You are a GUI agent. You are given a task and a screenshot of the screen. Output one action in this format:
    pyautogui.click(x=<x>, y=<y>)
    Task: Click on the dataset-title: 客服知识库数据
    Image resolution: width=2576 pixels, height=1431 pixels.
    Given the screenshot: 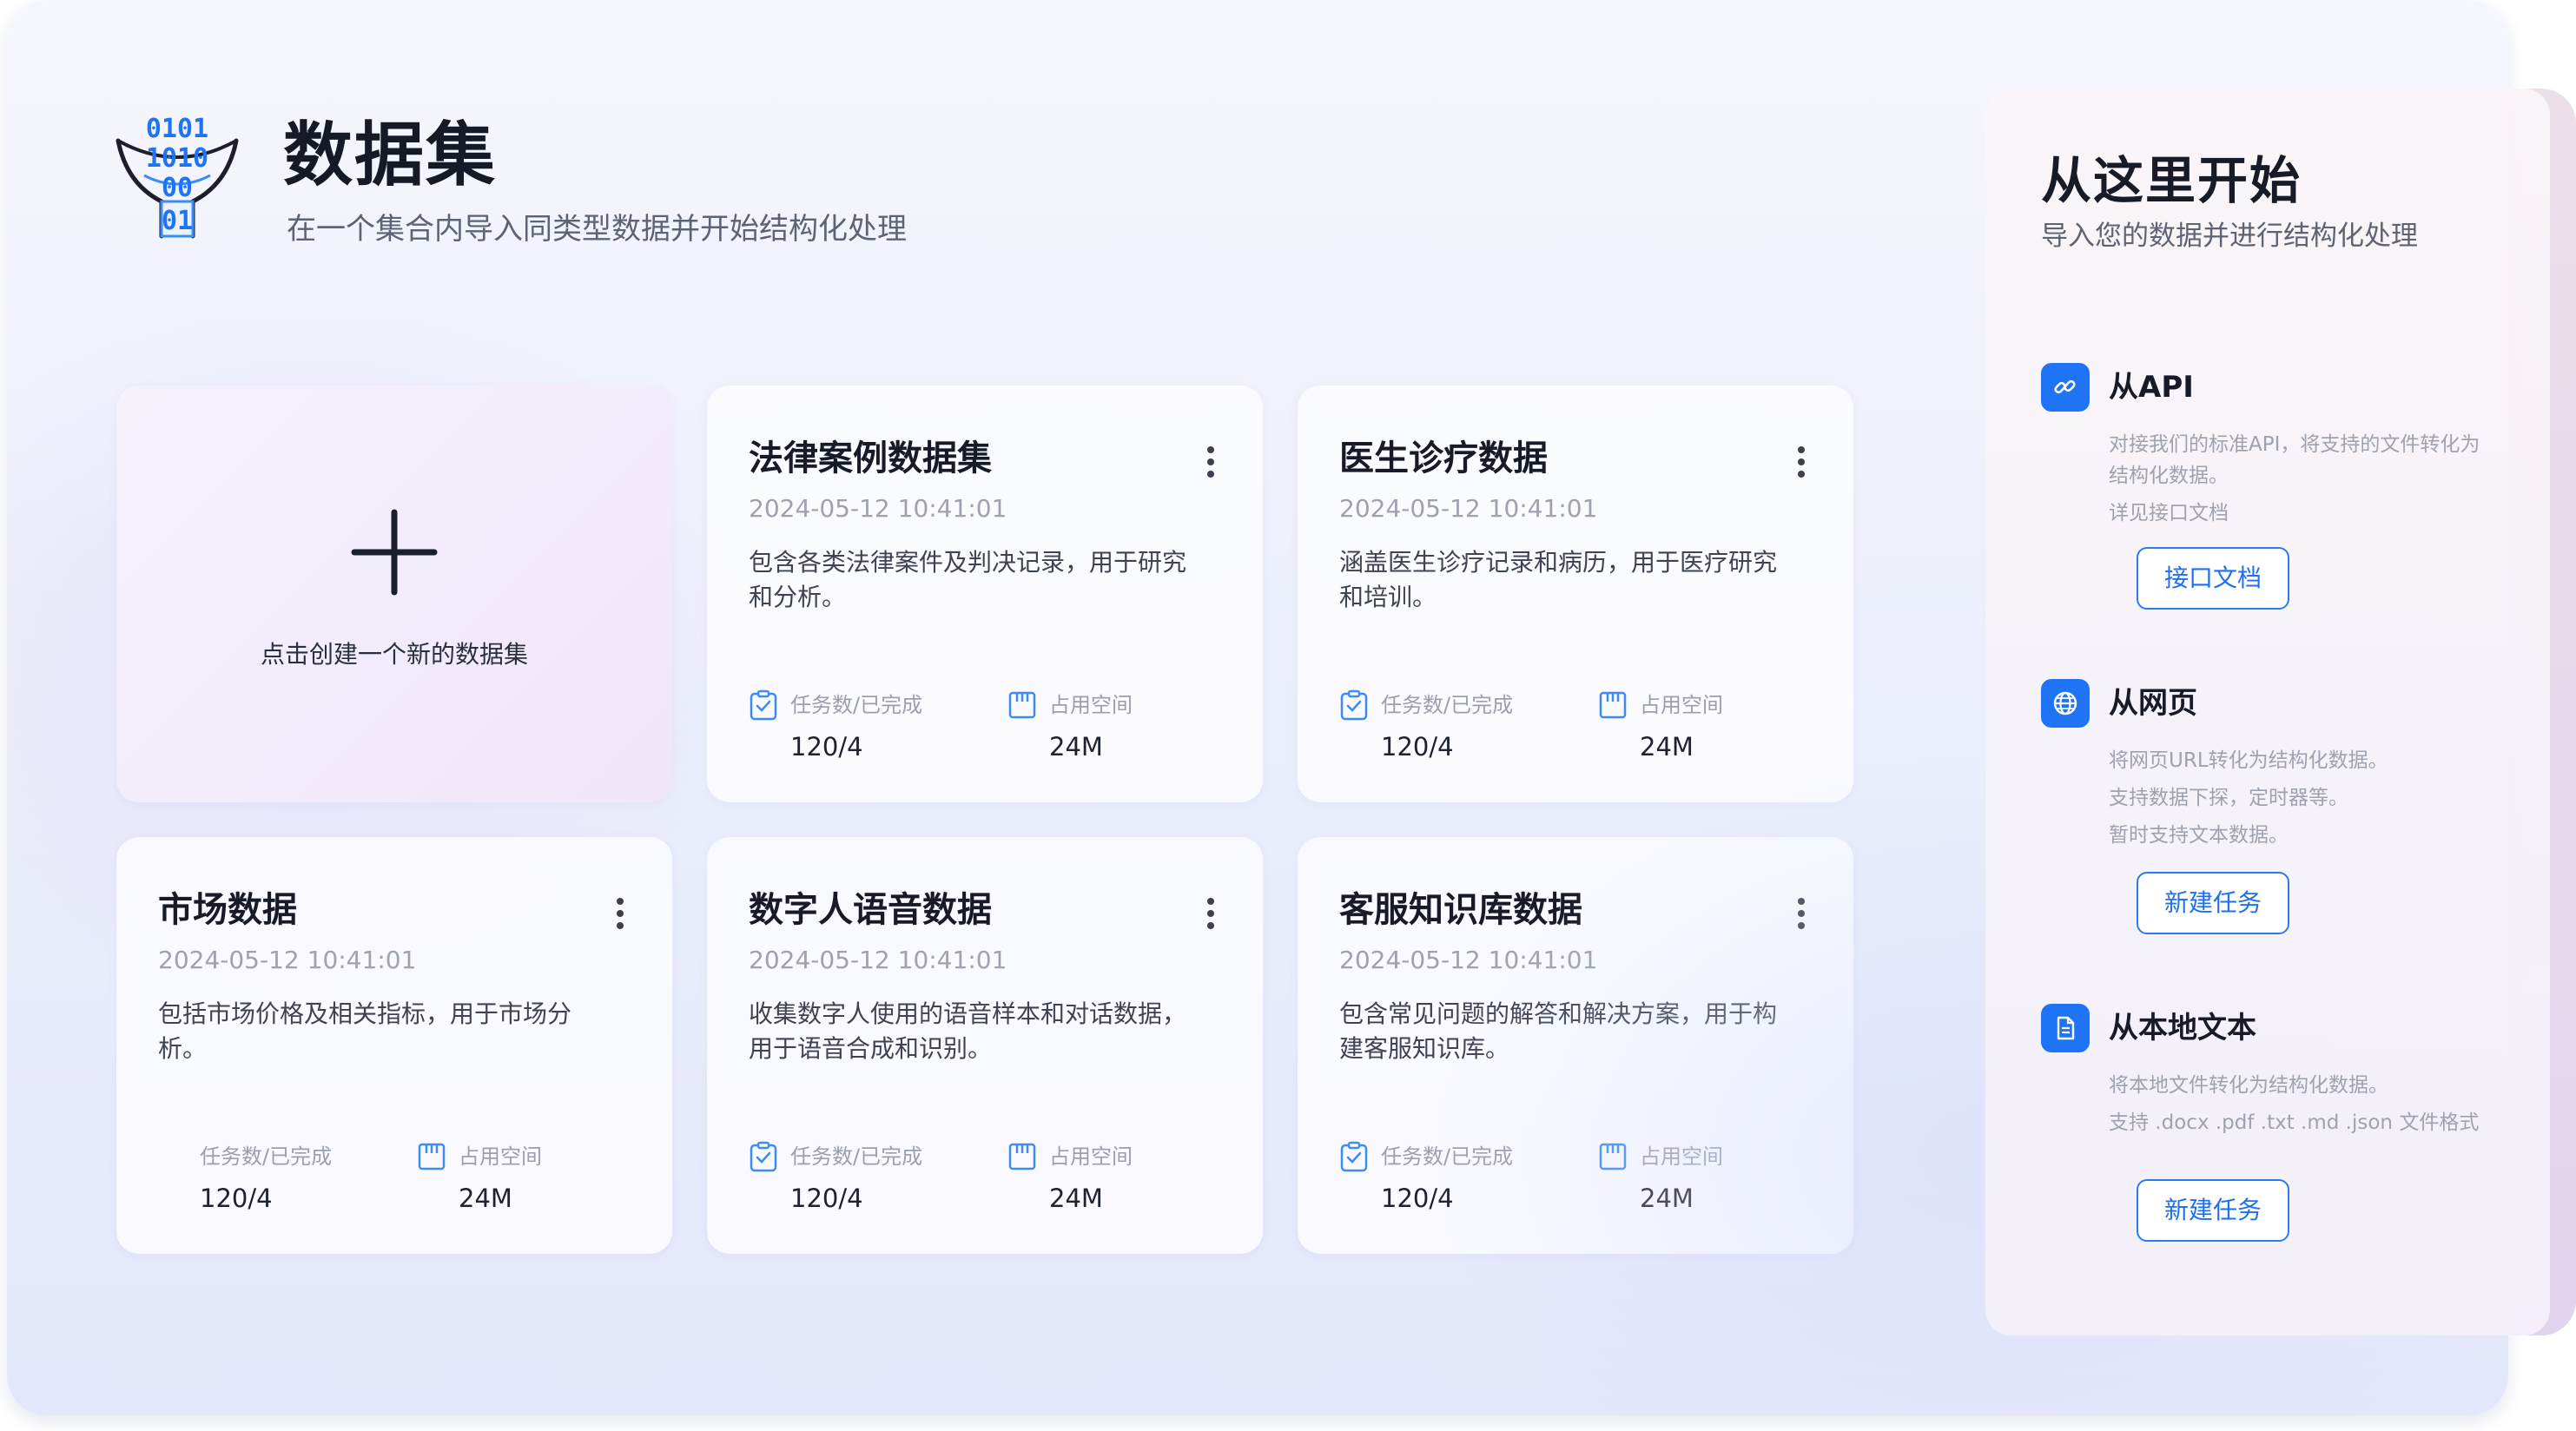 What is the action you would take?
    pyautogui.click(x=1461, y=910)
    